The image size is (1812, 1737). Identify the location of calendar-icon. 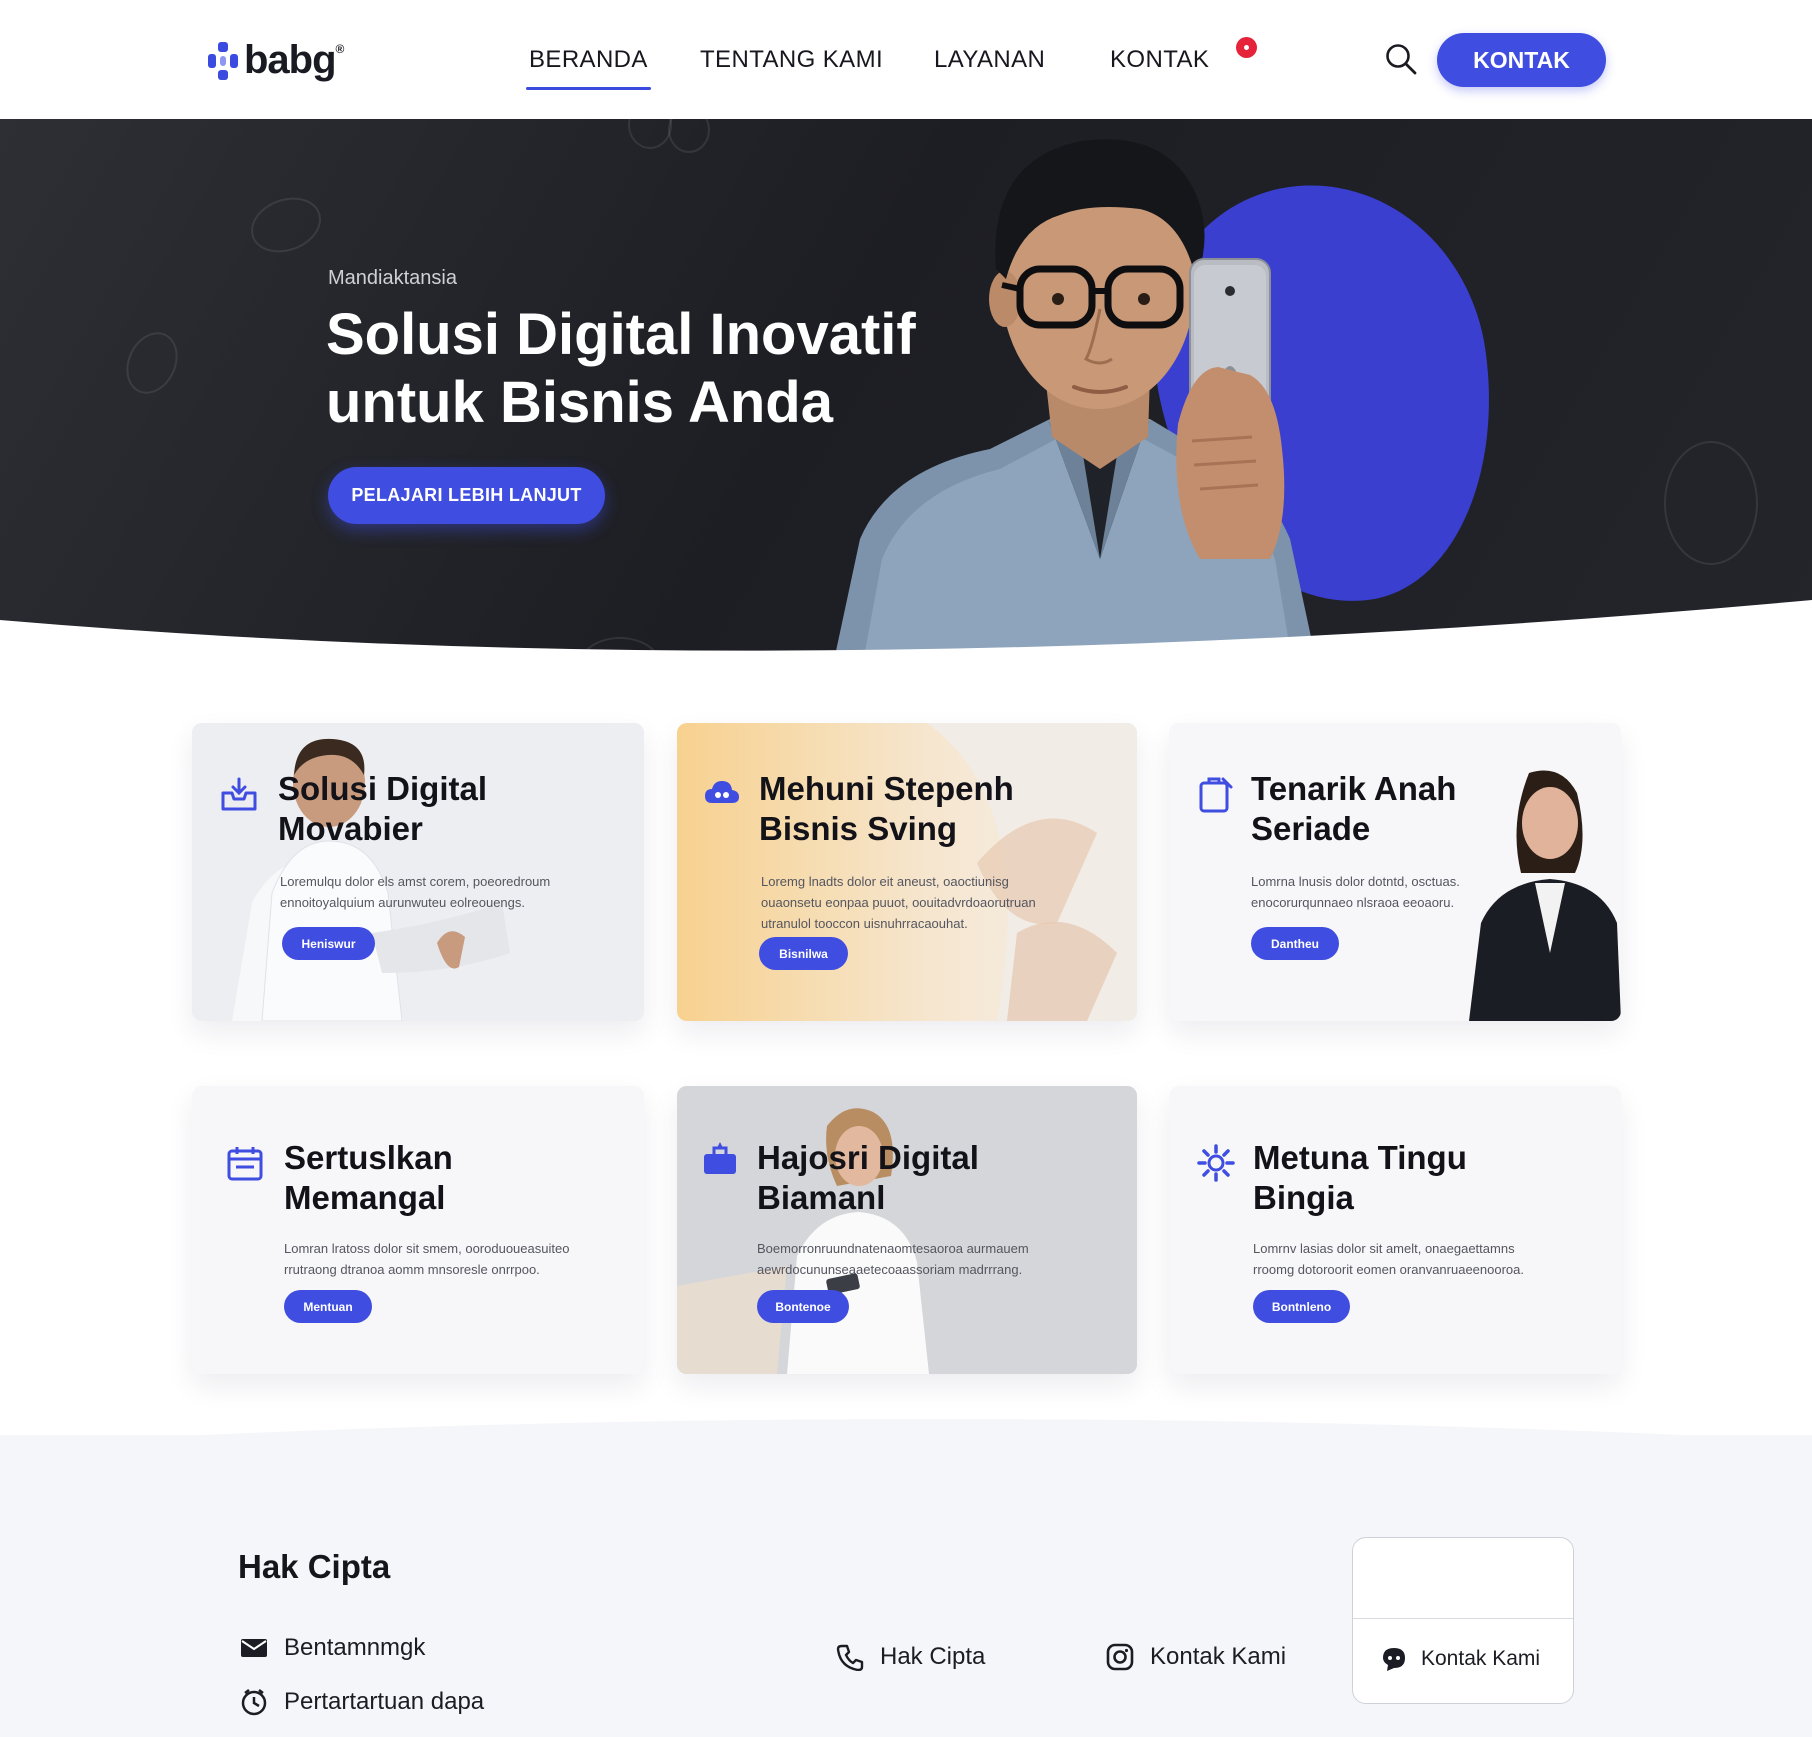
(245, 1164).